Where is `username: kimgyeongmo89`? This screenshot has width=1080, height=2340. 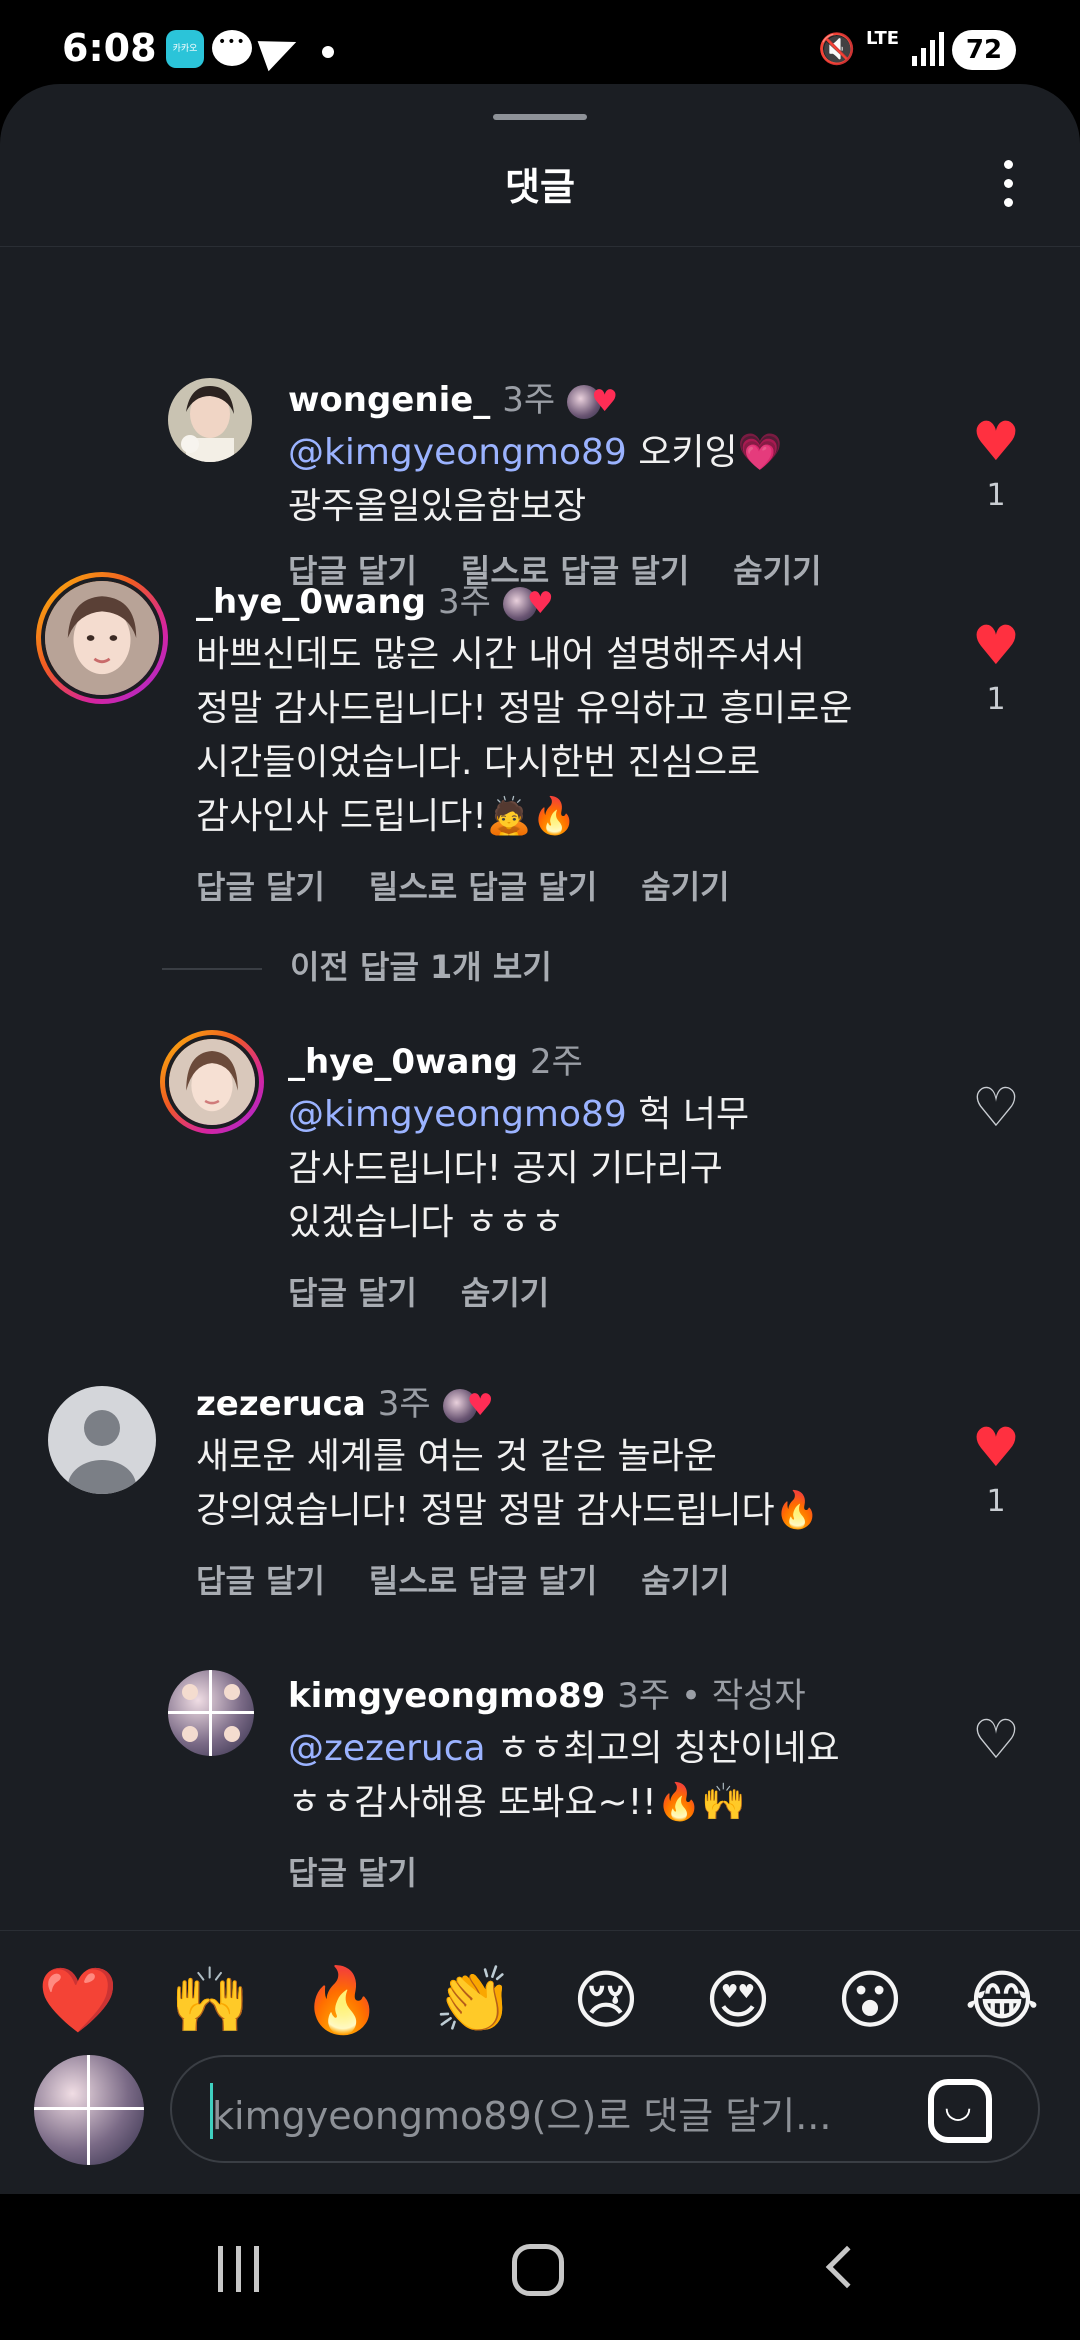 username: kimgyeongmo89 is located at coordinates (446, 1696).